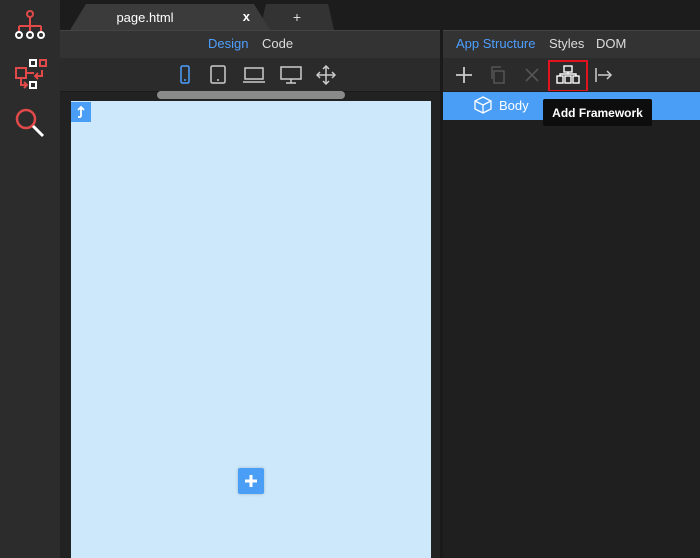 This screenshot has height=558, width=700. I want to click on move-icon, so click(326, 75).